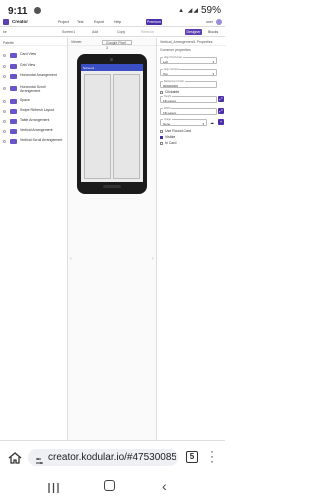 Image resolution: width=320 pixels, height=500 pixels. What do you see at coordinates (80, 22) in the screenshot?
I see `menu-test: Test` at bounding box center [80, 22].